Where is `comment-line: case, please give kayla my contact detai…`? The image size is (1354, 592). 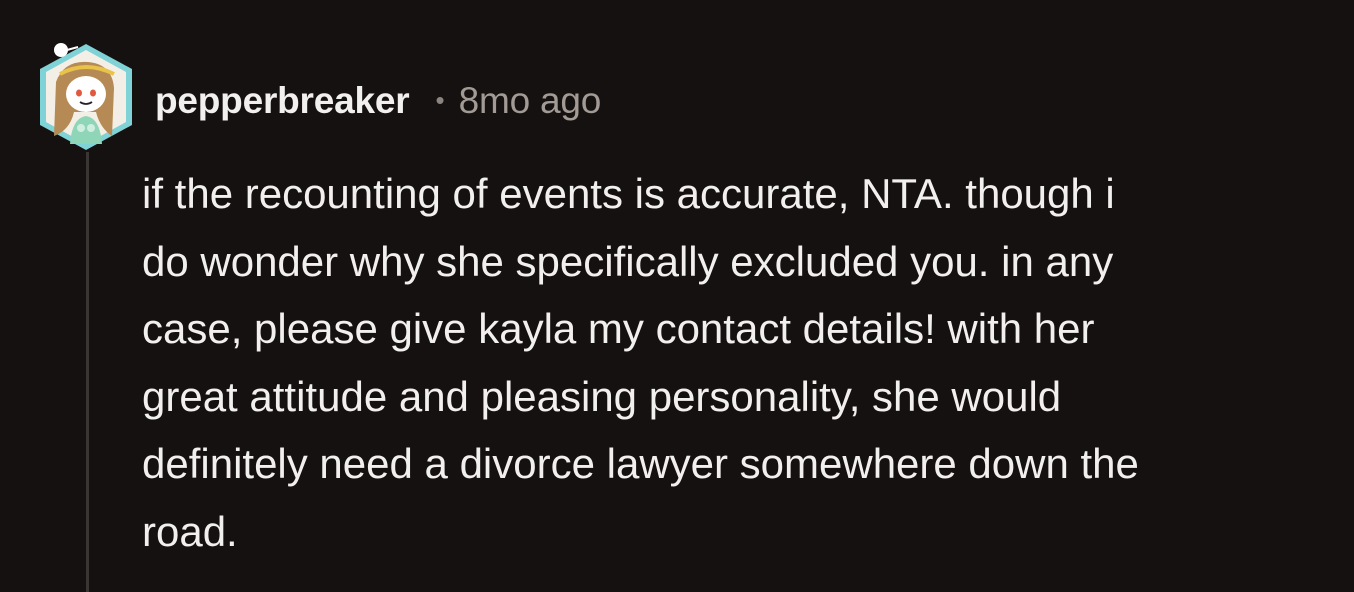 comment-line: case, please give kayla my contact detai… is located at coordinates (618, 329).